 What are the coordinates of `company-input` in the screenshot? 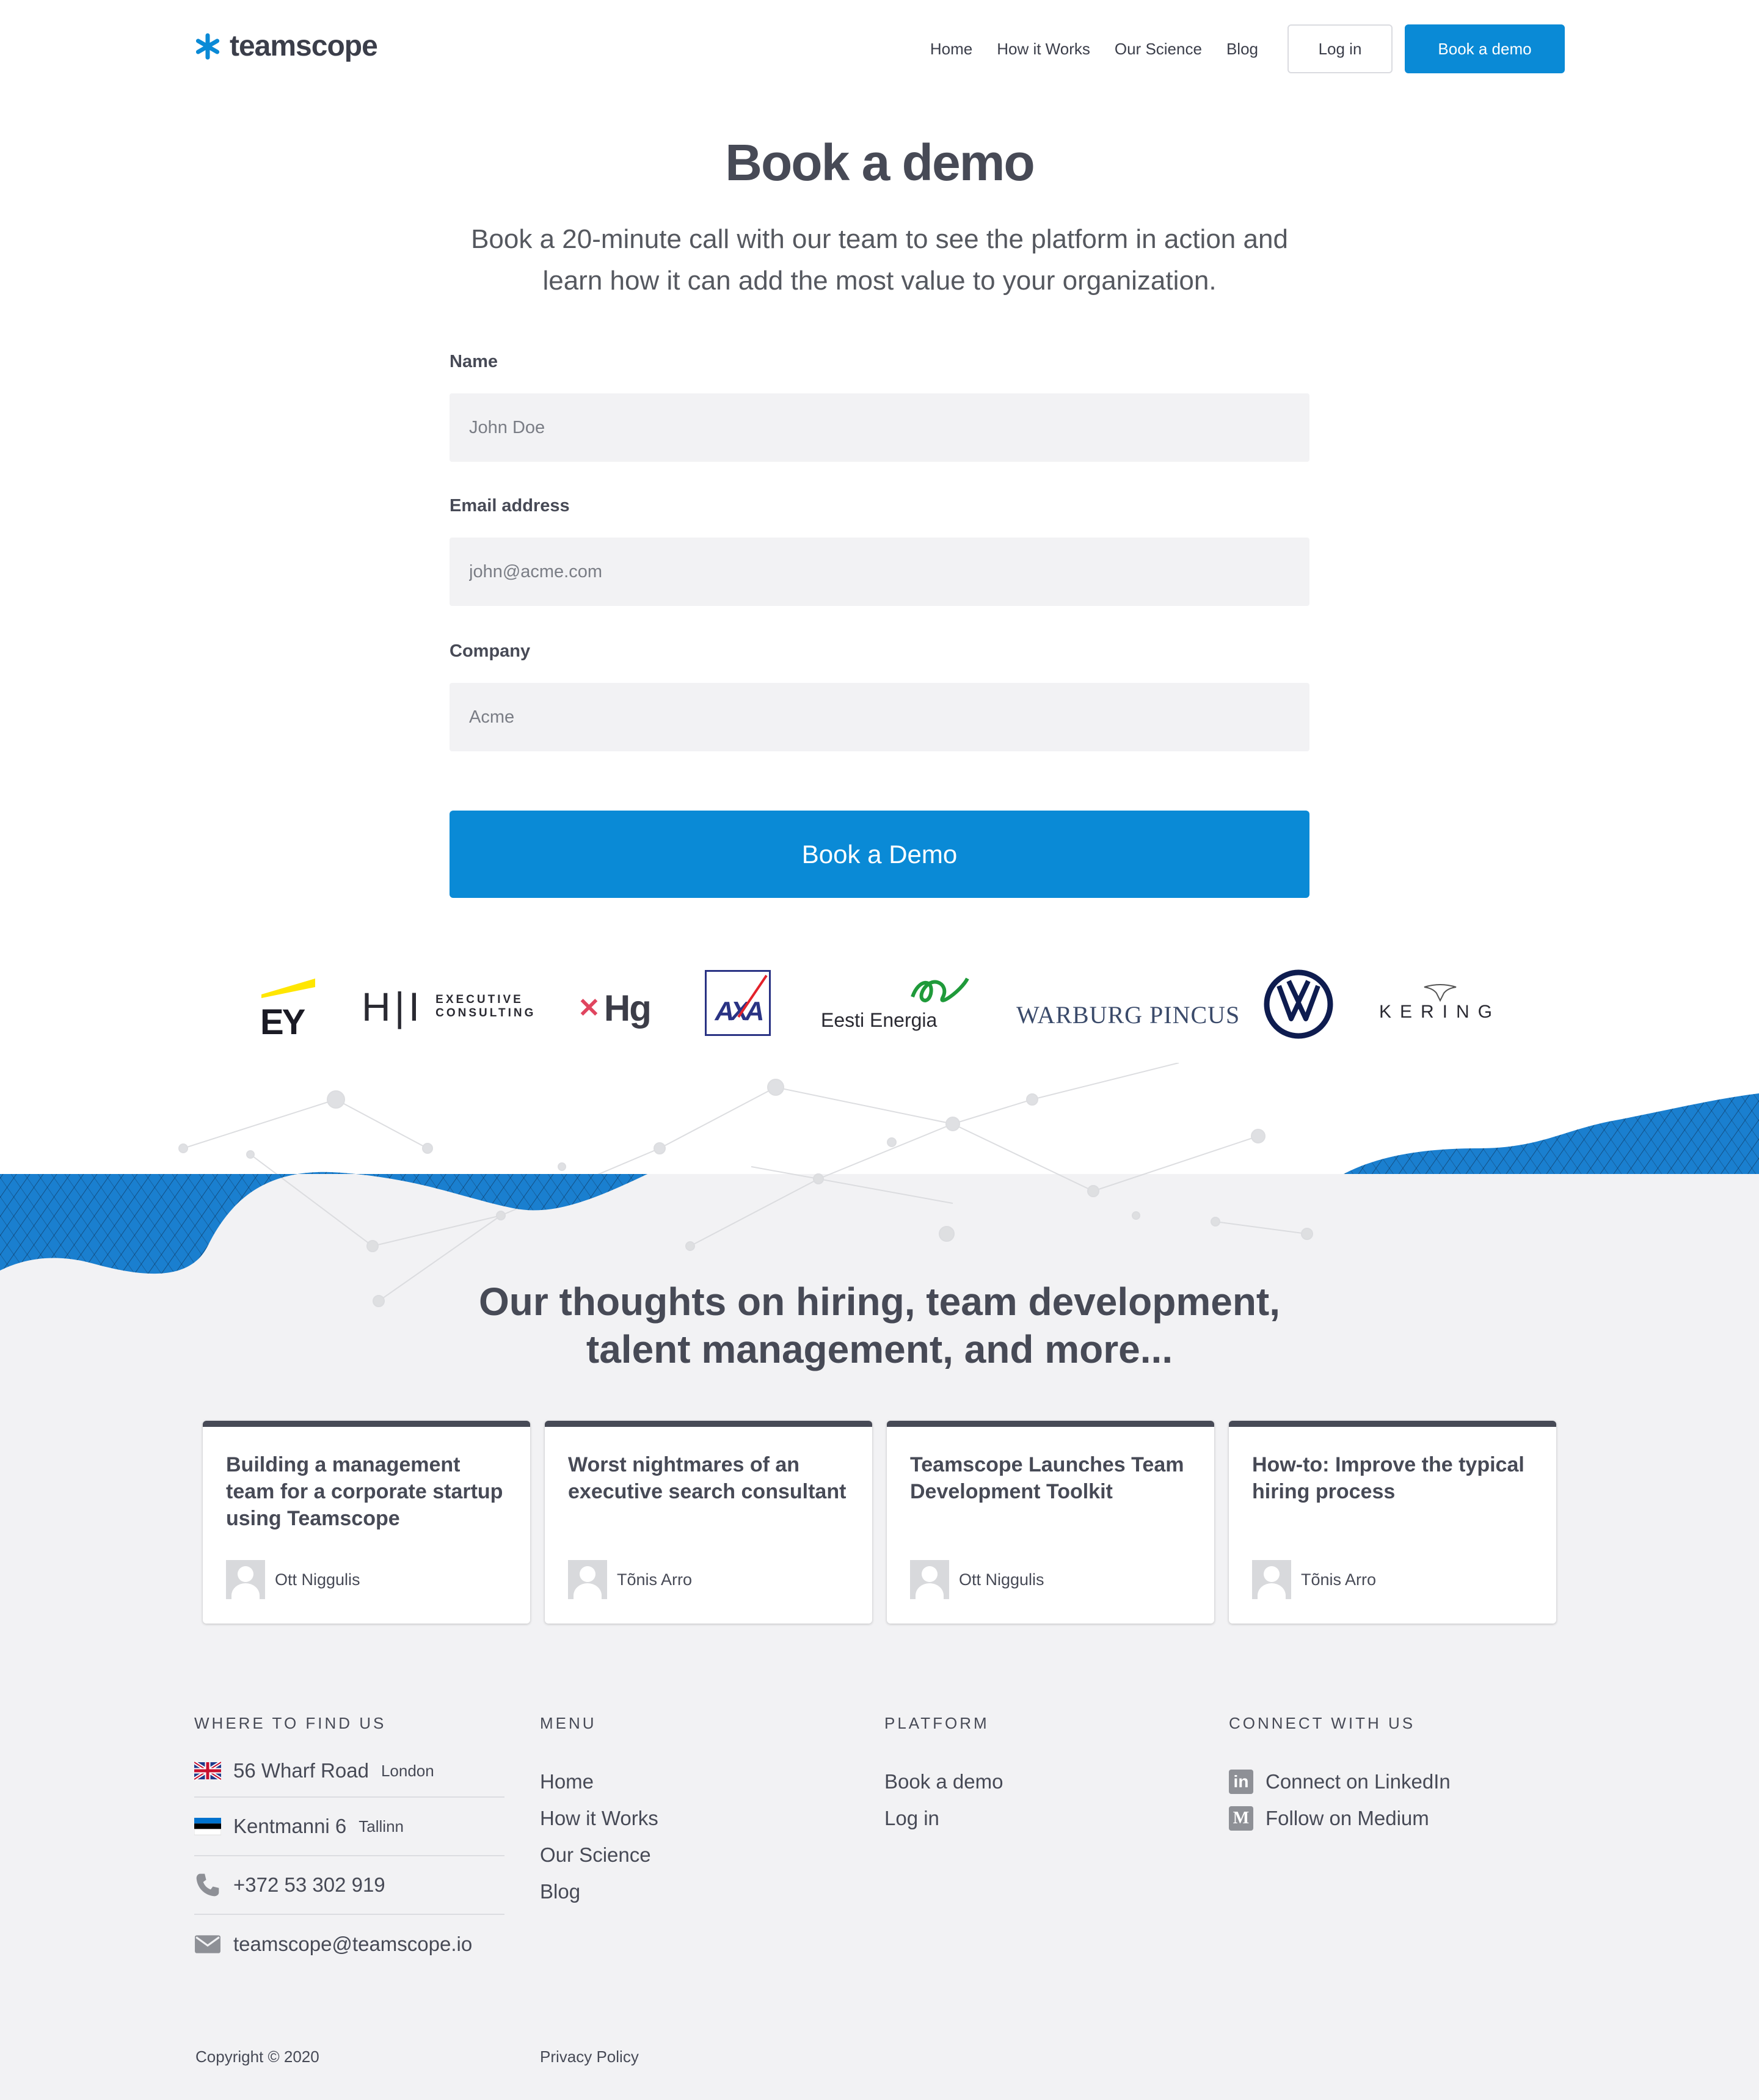 It's located at (879, 717).